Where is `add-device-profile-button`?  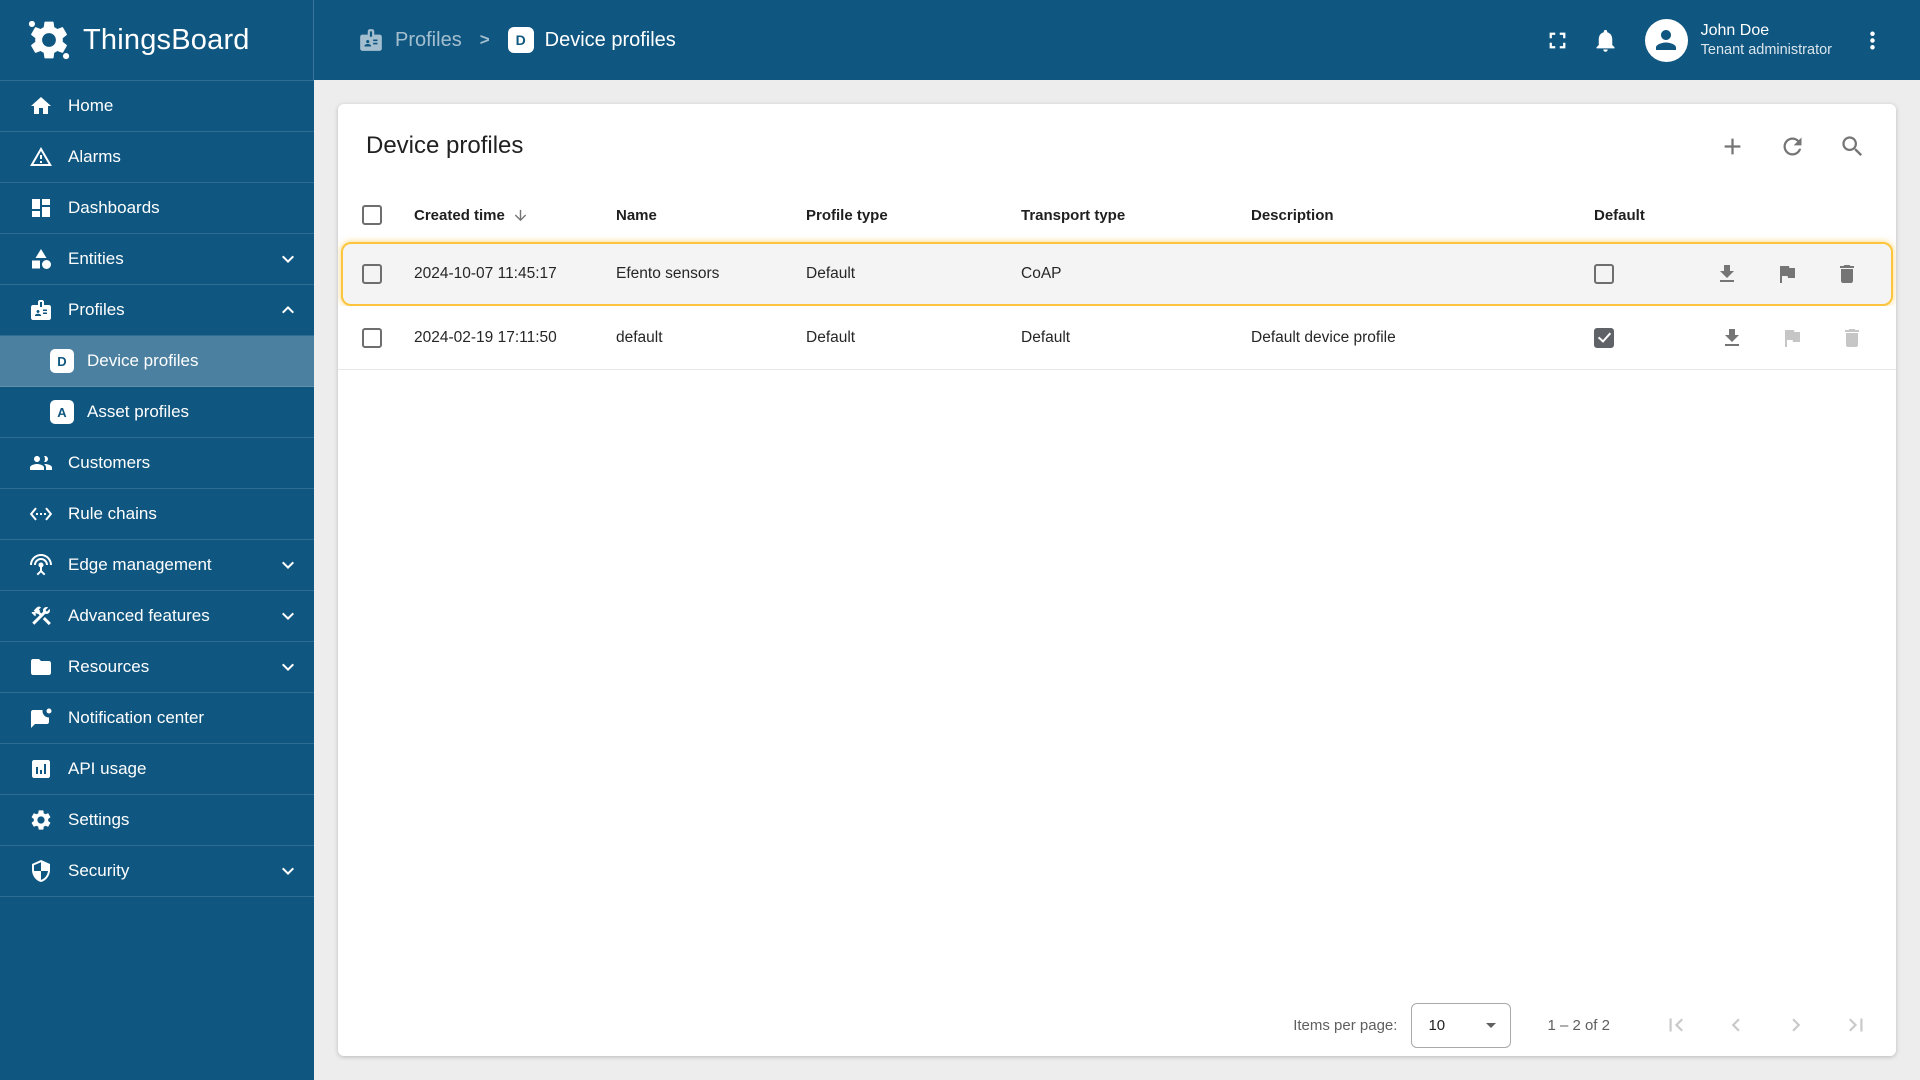 add-device-profile-button is located at coordinates (1732, 146).